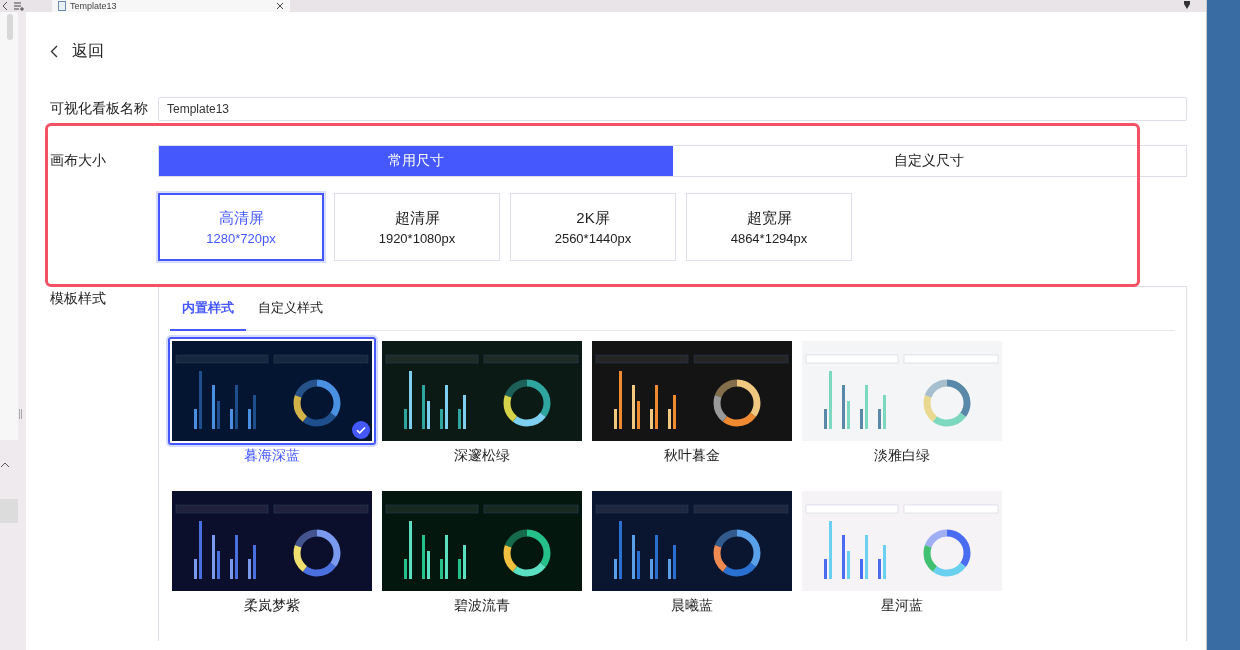 The height and width of the screenshot is (650, 1240). What do you see at coordinates (241, 227) in the screenshot?
I see `size-option: 高清屏 1280*720px` at bounding box center [241, 227].